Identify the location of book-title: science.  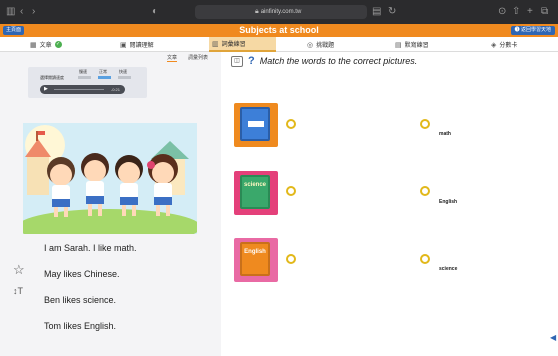
(255, 185).